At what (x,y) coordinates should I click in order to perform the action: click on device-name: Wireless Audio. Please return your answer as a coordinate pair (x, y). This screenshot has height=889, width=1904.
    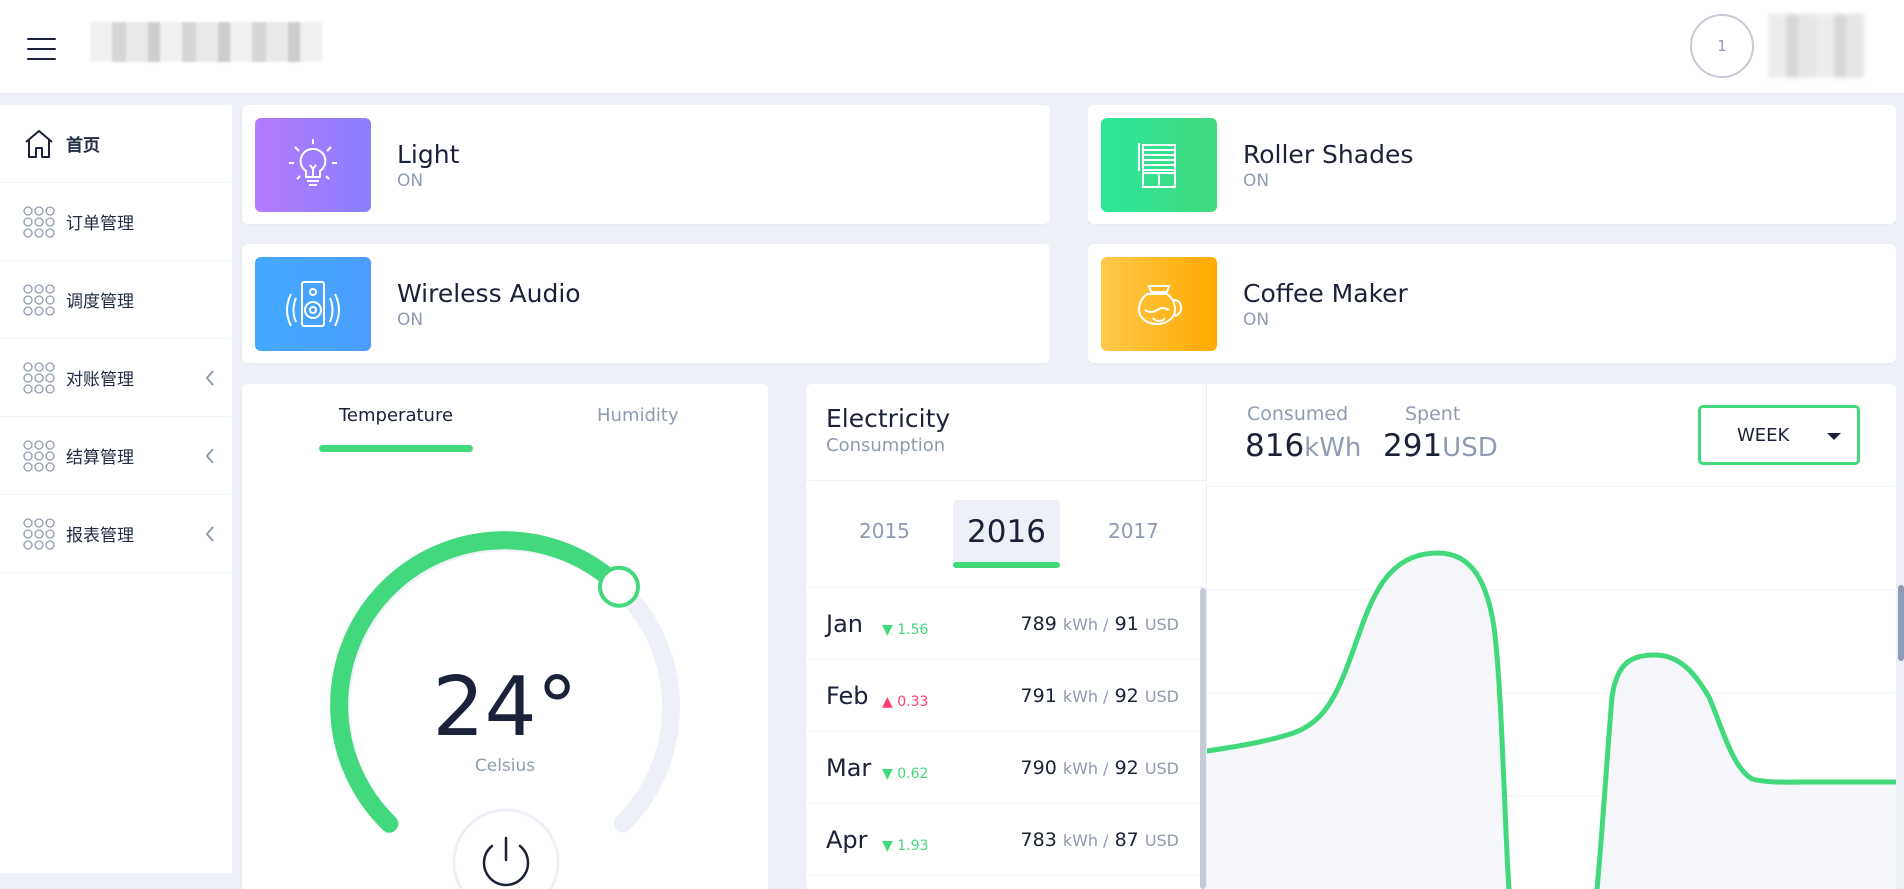
    Looking at the image, I should click on (489, 293).